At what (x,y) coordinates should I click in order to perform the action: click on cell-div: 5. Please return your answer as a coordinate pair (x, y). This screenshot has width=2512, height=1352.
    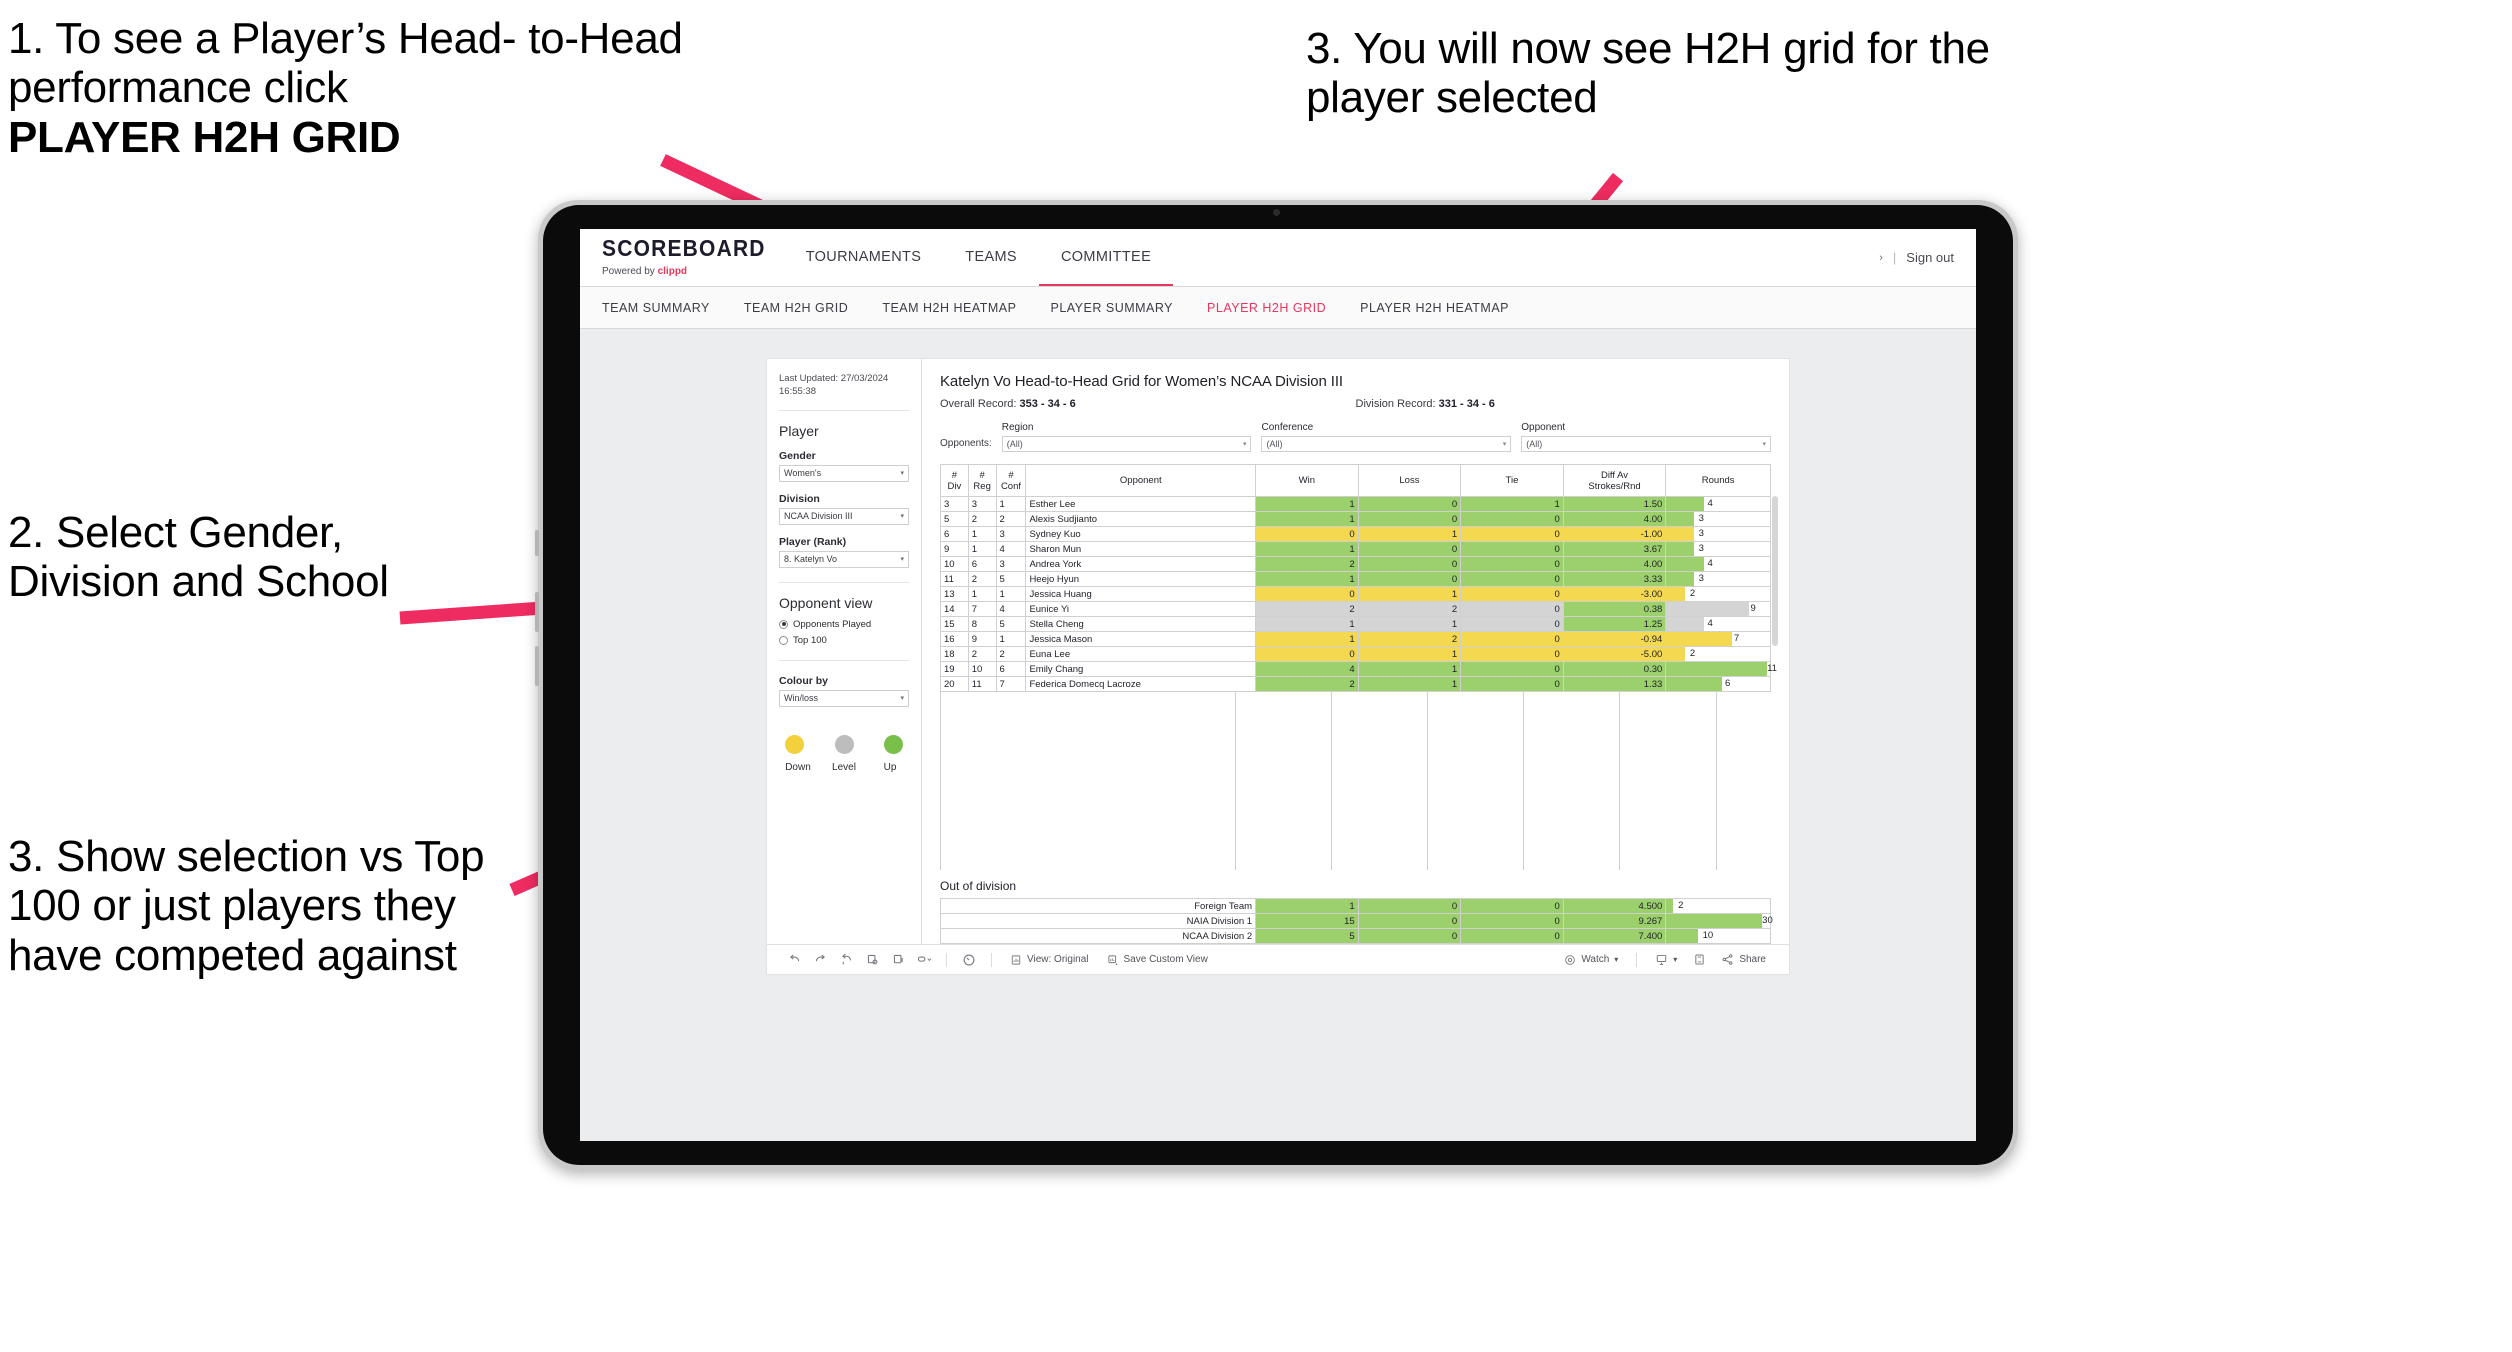
    Looking at the image, I should click on (954, 519).